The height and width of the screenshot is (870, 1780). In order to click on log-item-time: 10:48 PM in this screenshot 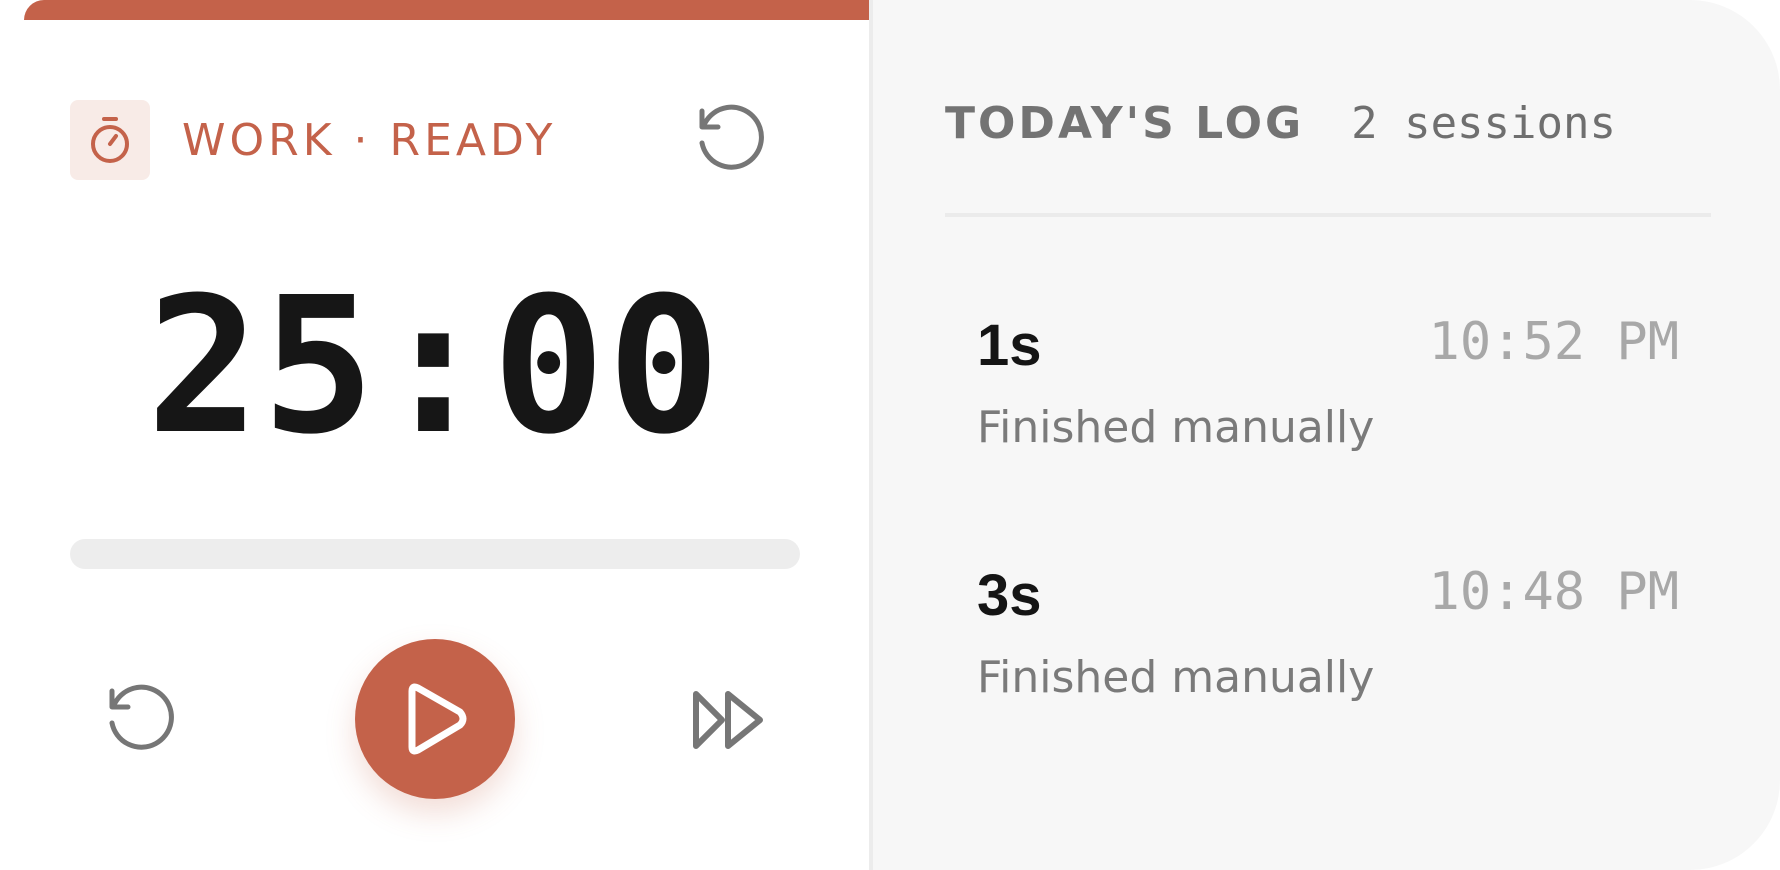, I will do `click(1553, 592)`.